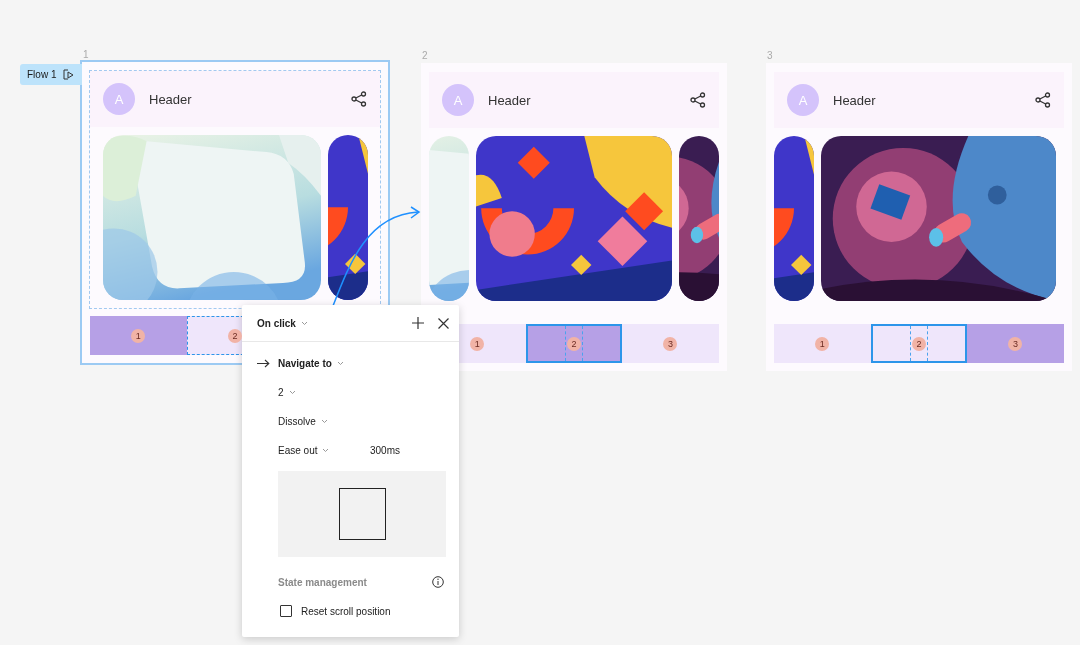 The height and width of the screenshot is (645, 1080). Describe the element at coordinates (443, 323) in the screenshot. I see `close-icon` at that location.